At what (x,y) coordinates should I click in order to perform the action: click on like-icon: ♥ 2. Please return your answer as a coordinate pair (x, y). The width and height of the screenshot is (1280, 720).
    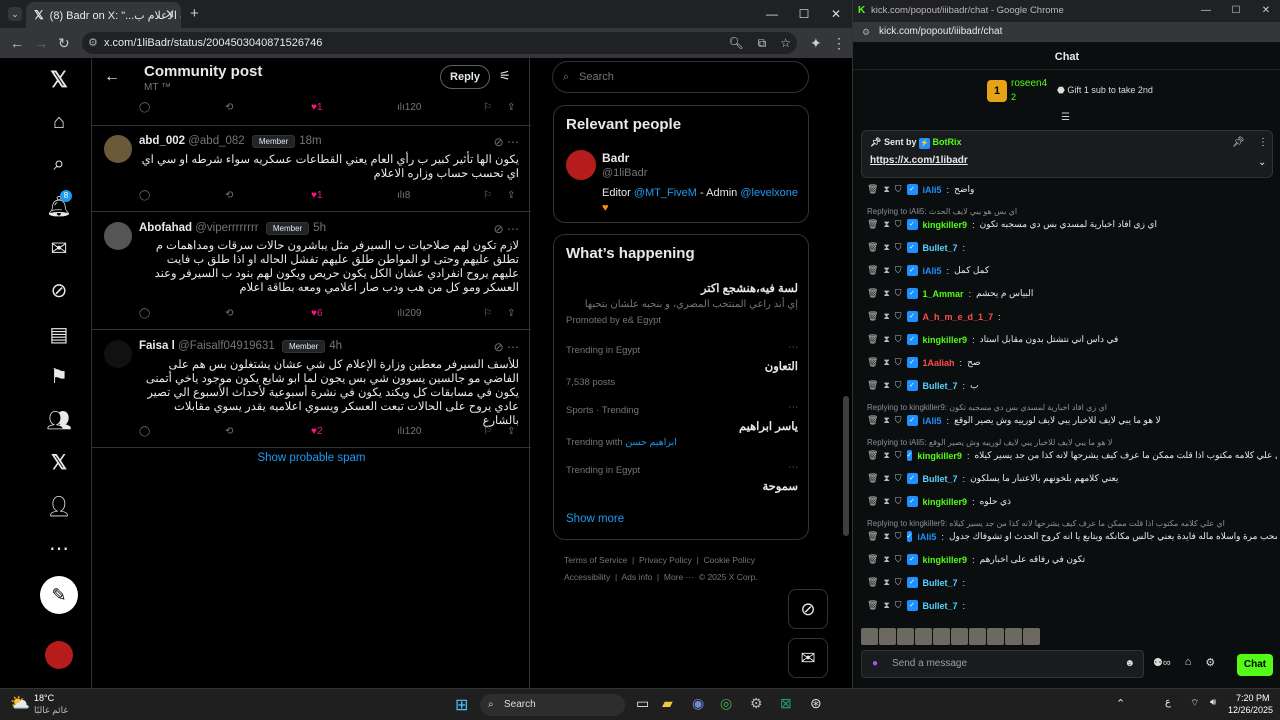
    Looking at the image, I should click on (317, 431).